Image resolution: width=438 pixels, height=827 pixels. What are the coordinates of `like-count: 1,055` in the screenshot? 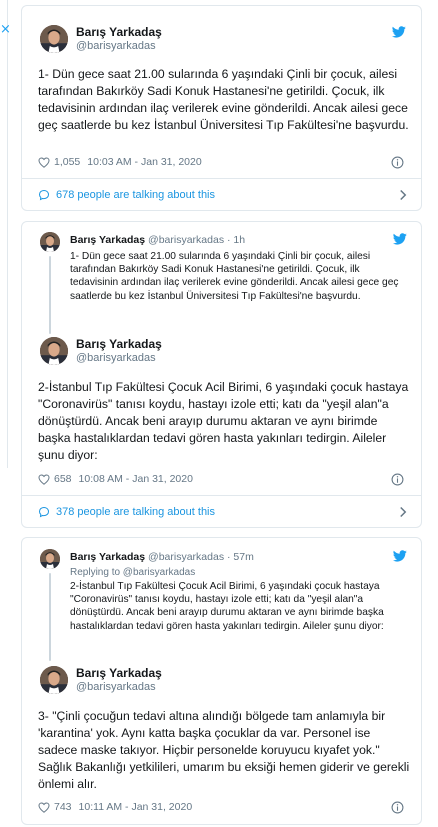 It's located at (67, 162).